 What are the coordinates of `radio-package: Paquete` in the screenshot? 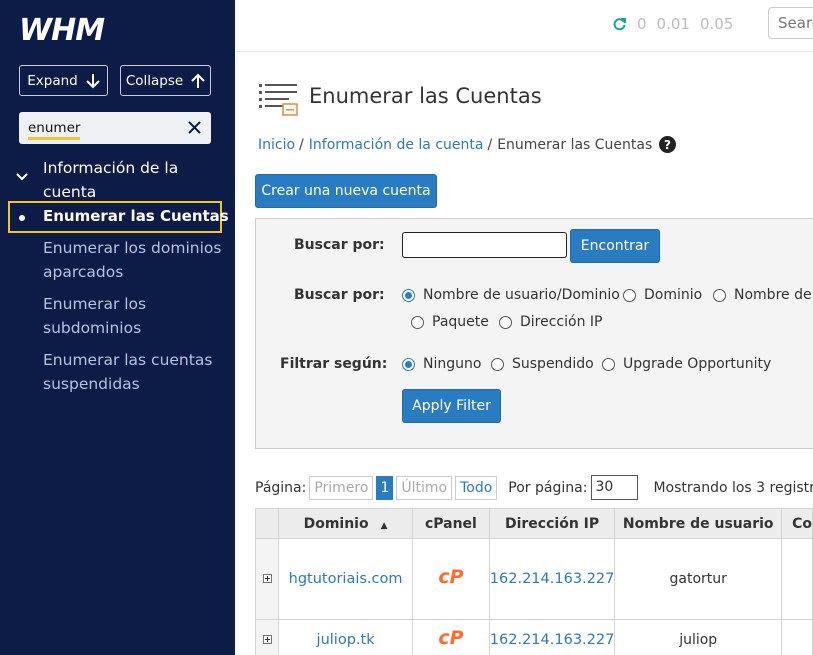 It's located at (450, 322).